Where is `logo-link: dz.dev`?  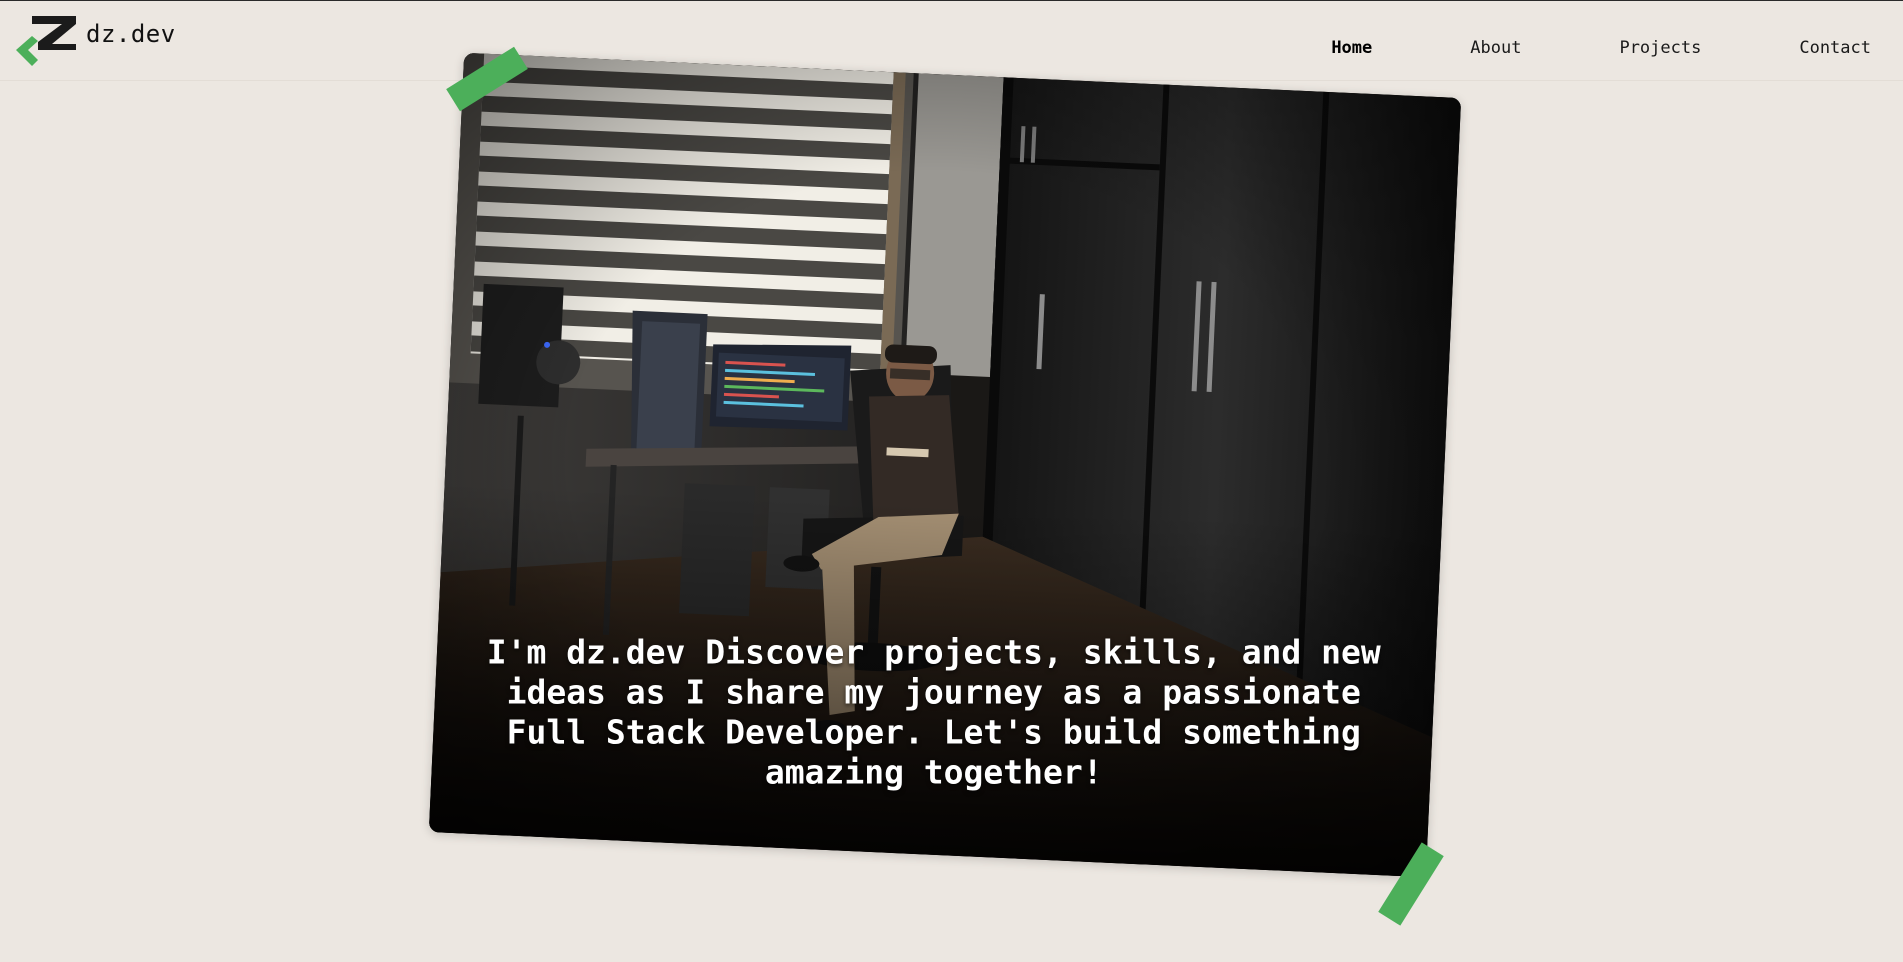
logo-link: dz.dev is located at coordinates (95, 40).